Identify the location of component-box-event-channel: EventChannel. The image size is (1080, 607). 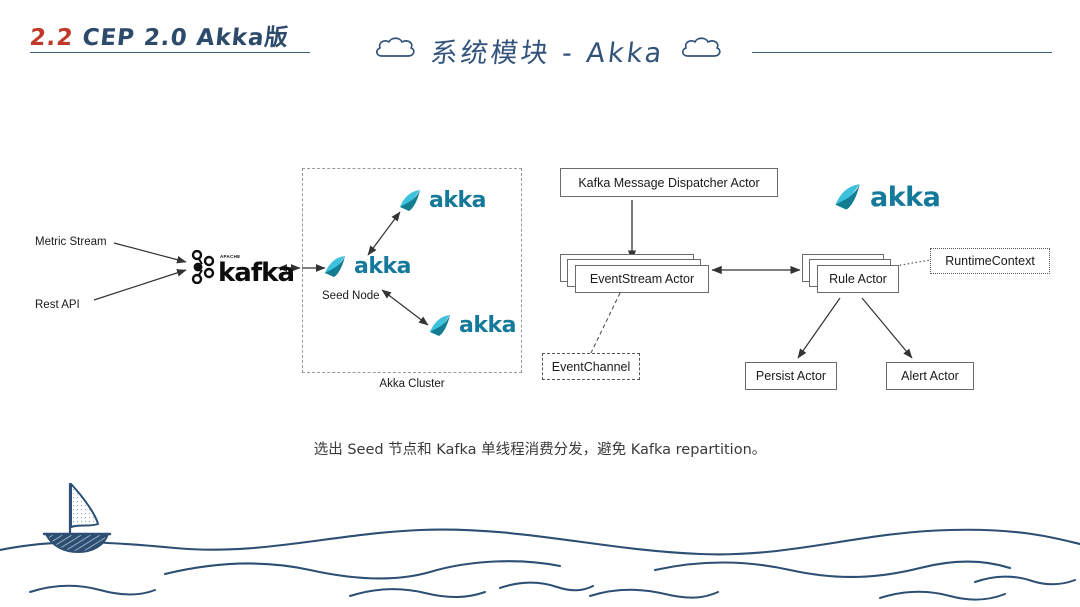
(591, 366).